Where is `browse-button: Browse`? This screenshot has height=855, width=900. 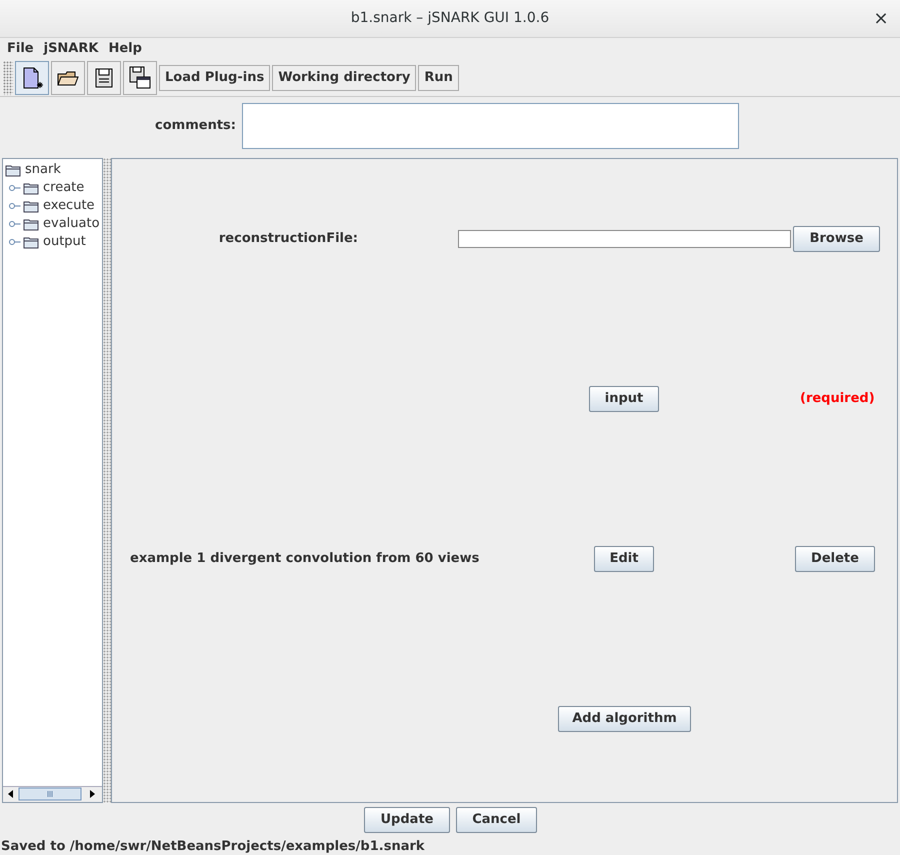 browse-button: Browse is located at coordinates (836, 239).